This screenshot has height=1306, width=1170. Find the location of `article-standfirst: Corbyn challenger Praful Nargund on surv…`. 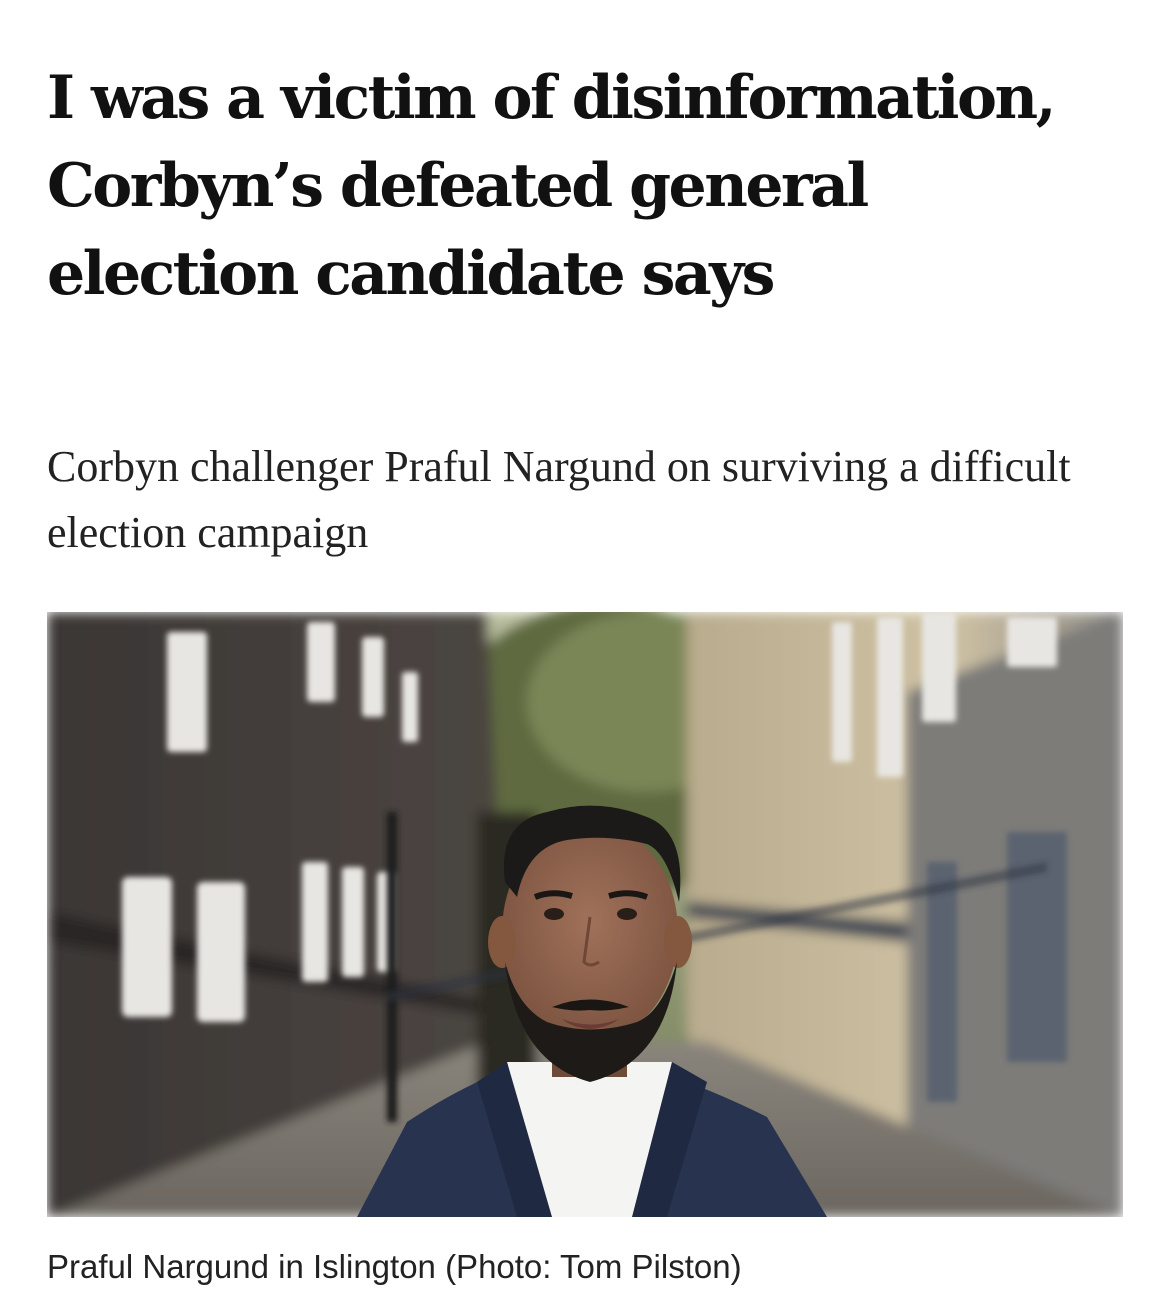

article-standfirst: Corbyn challenger Praful Nargund on surv… is located at coordinates (559, 499).